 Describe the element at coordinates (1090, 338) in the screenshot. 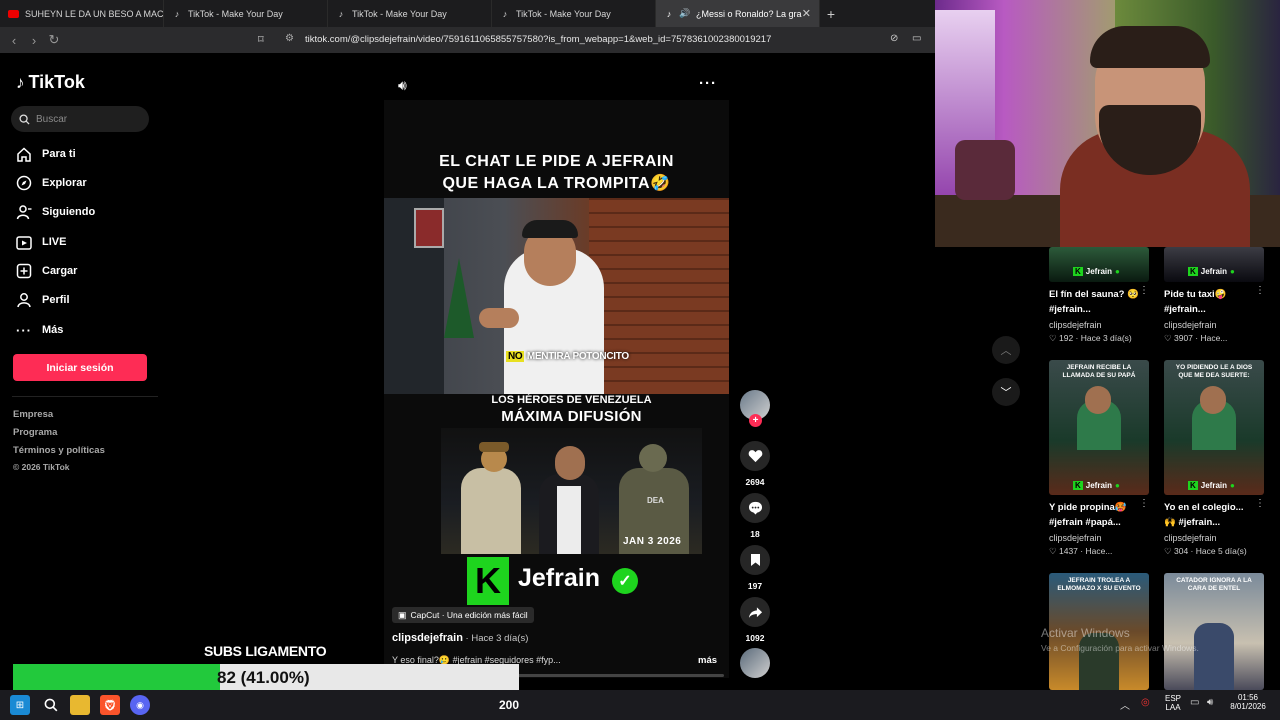

I see `related-video-meta: ♡ 192 · Hace 3 día(s)` at that location.